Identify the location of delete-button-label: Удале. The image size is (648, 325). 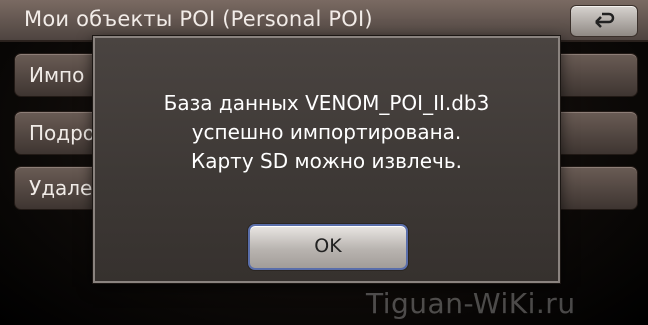
(61, 188).